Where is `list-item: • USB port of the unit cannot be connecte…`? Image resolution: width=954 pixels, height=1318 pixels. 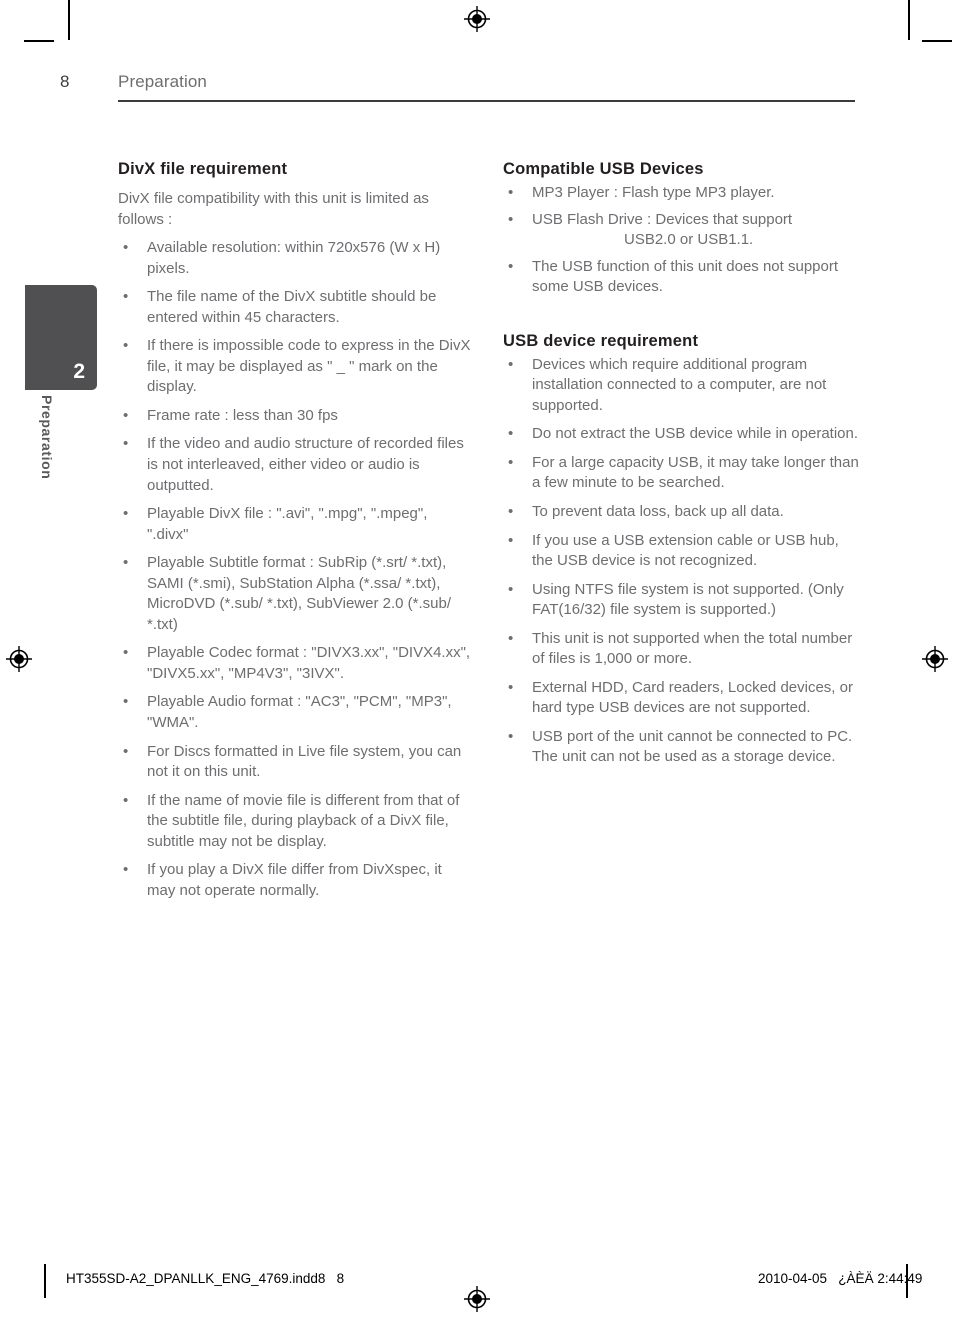 list-item: • USB port of the unit cannot be connecte… is located at coordinates (682, 747).